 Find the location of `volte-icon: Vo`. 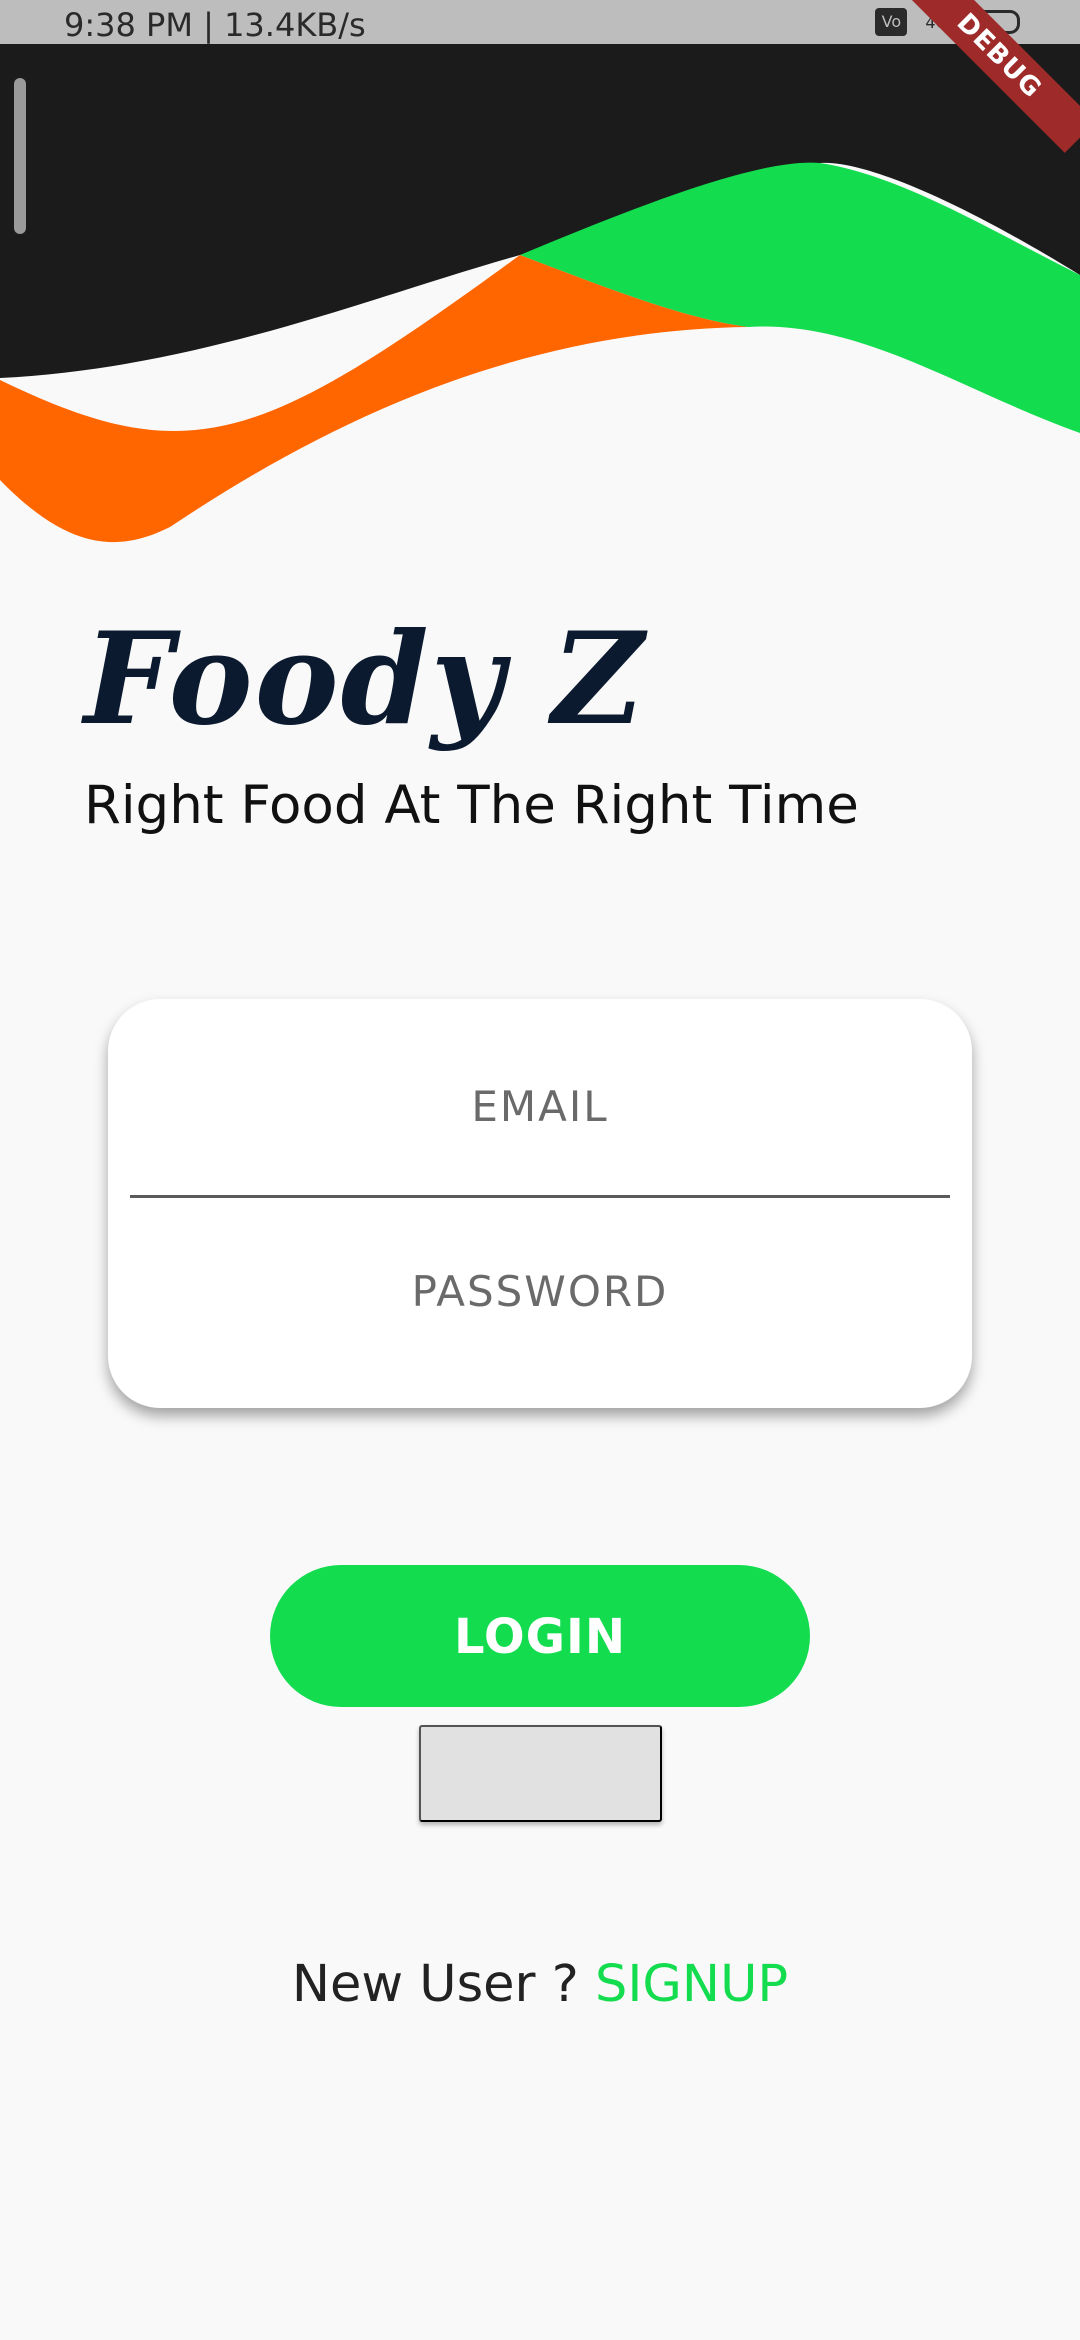

volte-icon: Vo is located at coordinates (891, 22).